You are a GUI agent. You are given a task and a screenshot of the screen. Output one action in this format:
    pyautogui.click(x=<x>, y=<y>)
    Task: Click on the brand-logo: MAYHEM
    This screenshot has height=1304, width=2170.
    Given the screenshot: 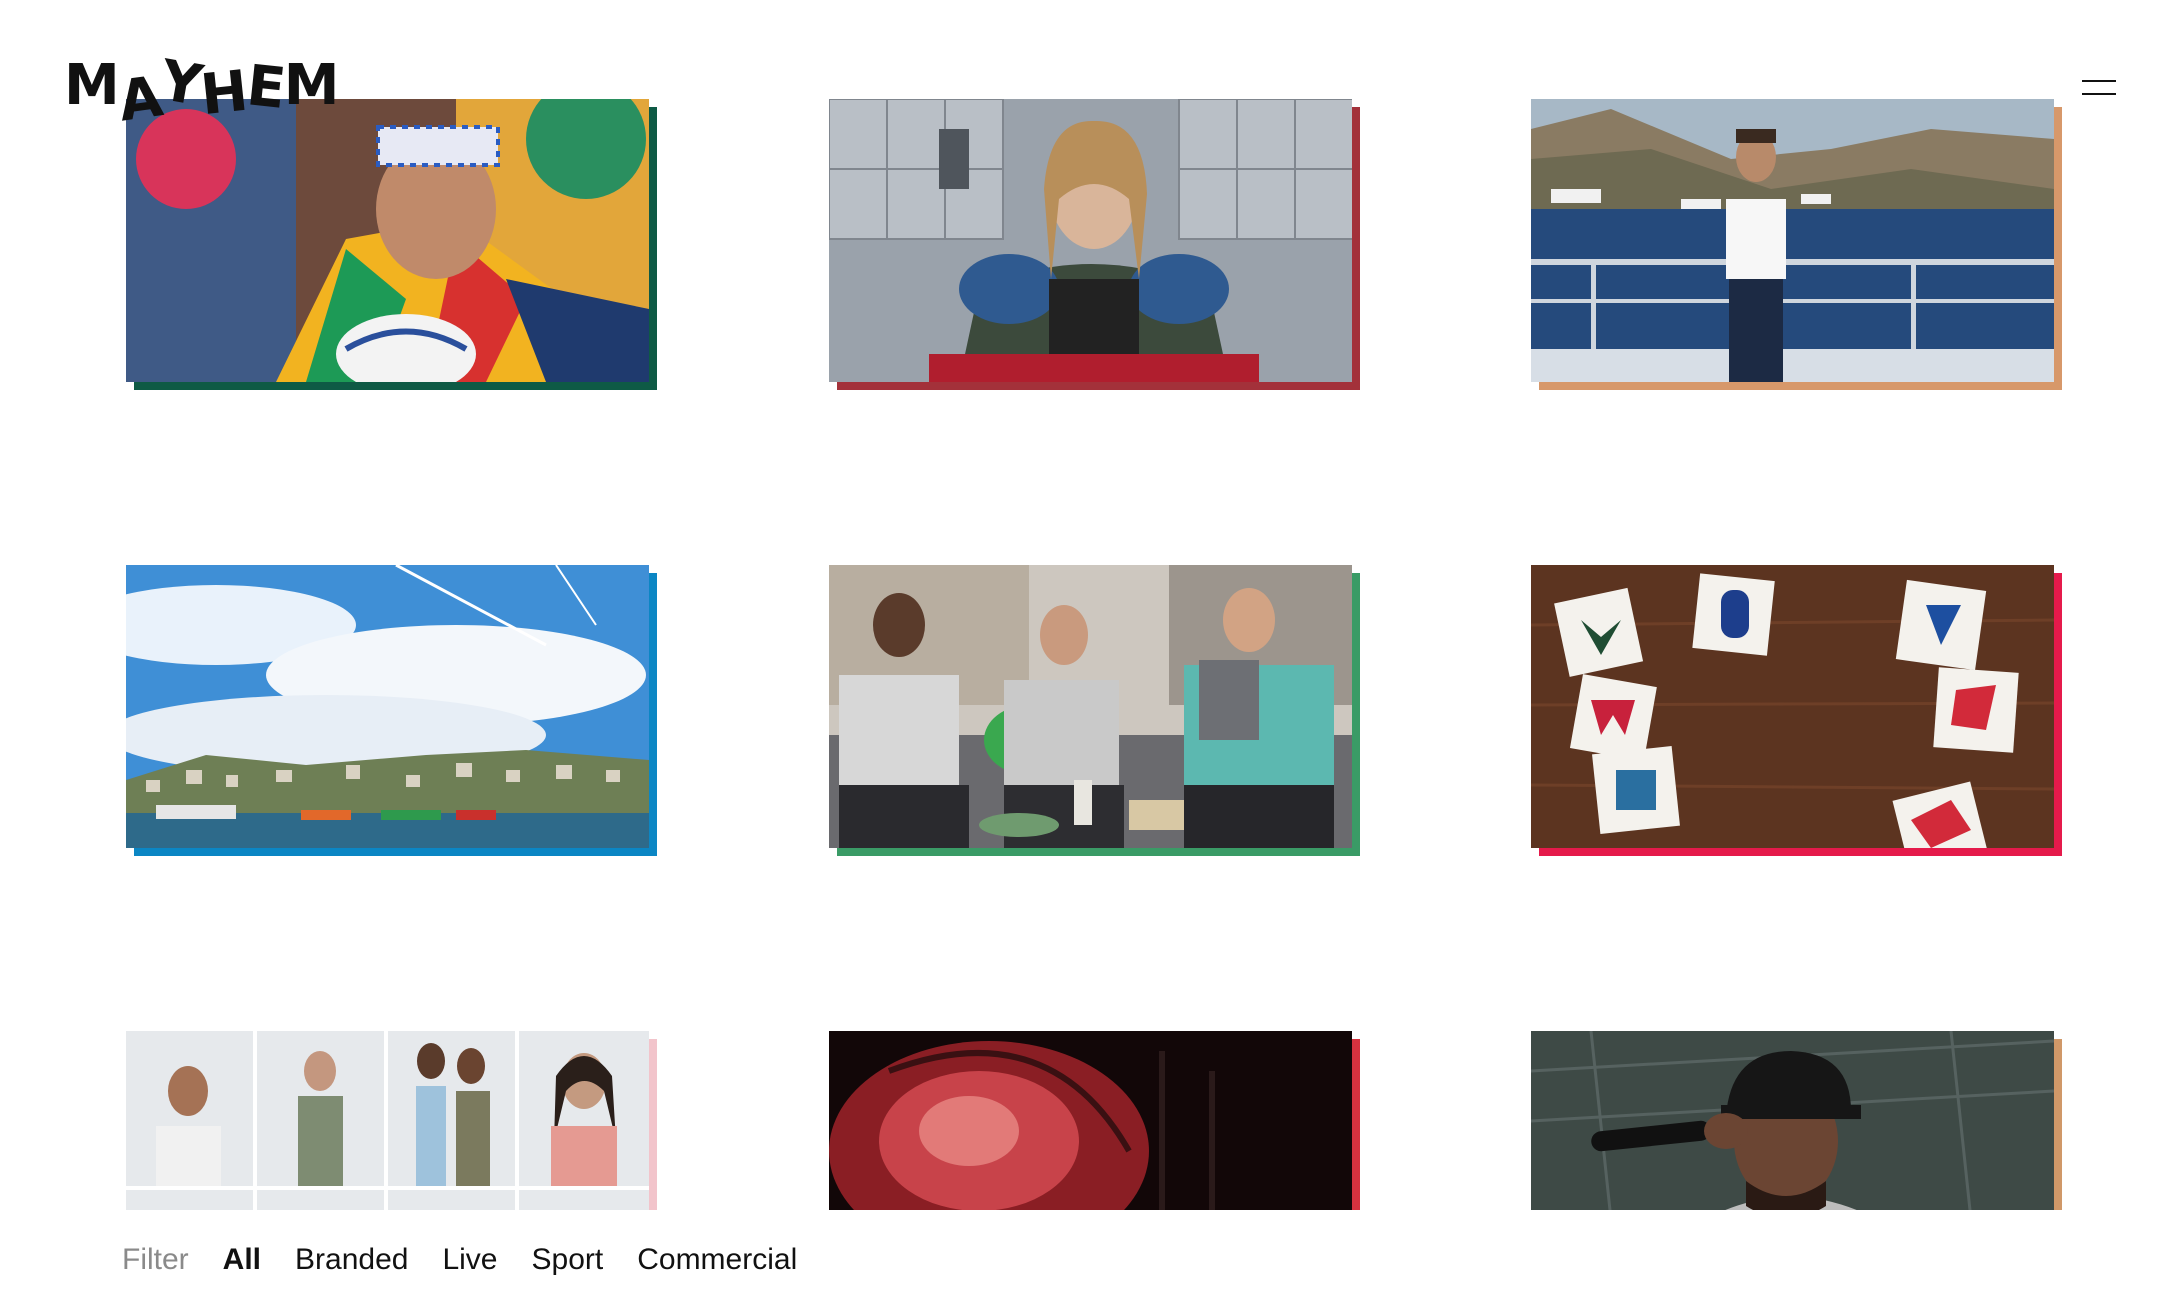 What is the action you would take?
    pyautogui.click(x=202, y=91)
    